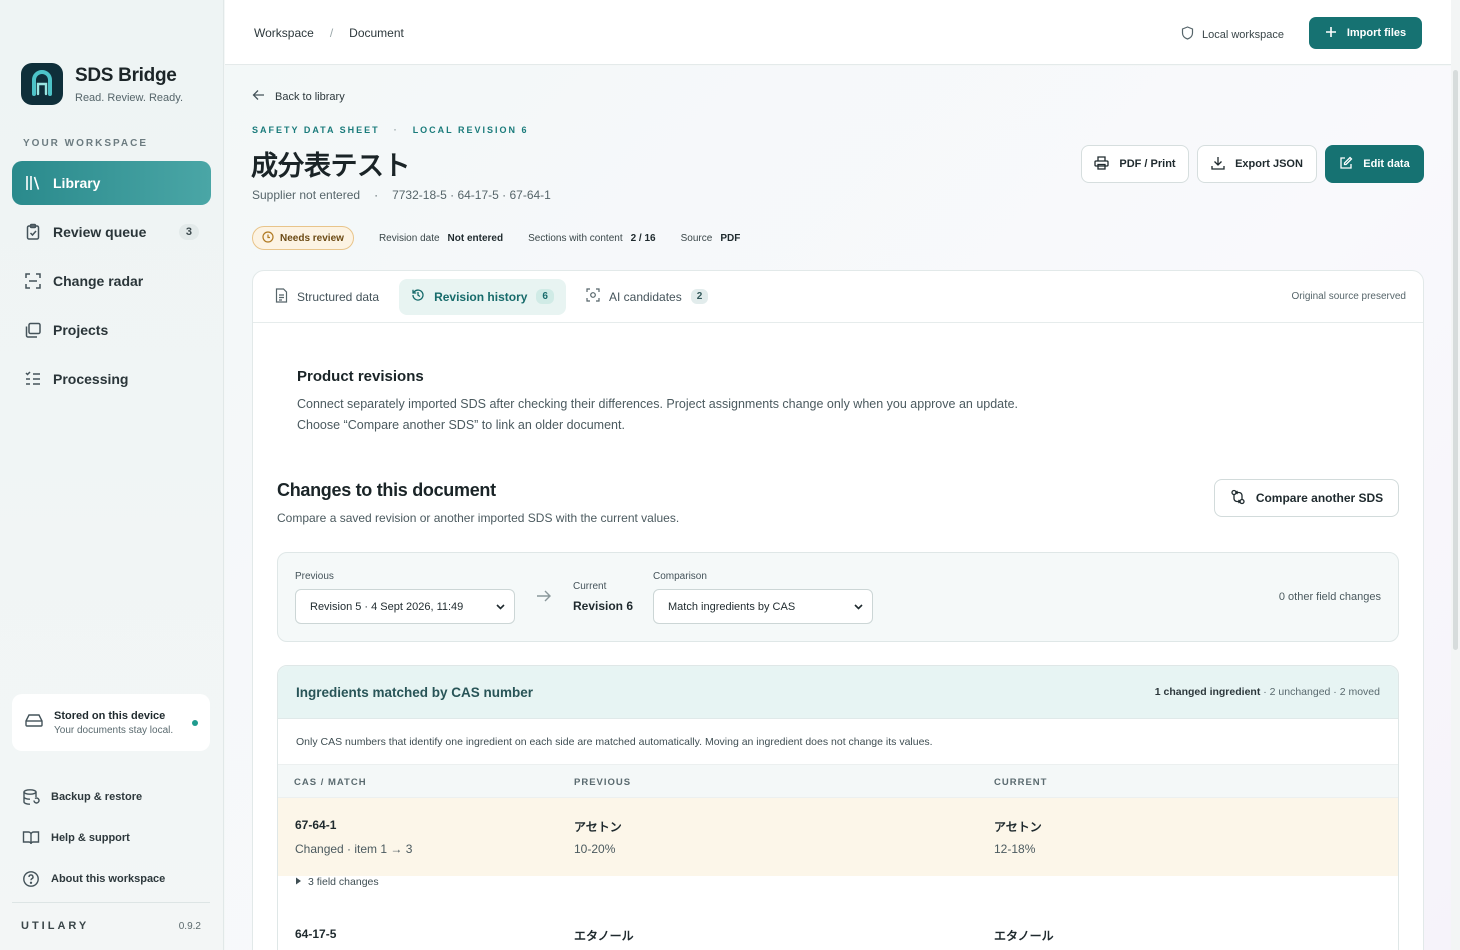  I want to click on sections-value: 2 / 16, so click(643, 238).